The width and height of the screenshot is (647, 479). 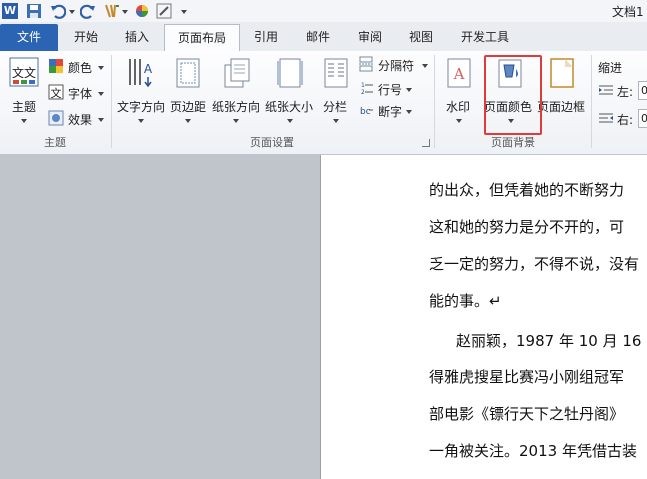 What do you see at coordinates (394, 88) in the screenshot?
I see `line-numbers-button: 12 行号` at bounding box center [394, 88].